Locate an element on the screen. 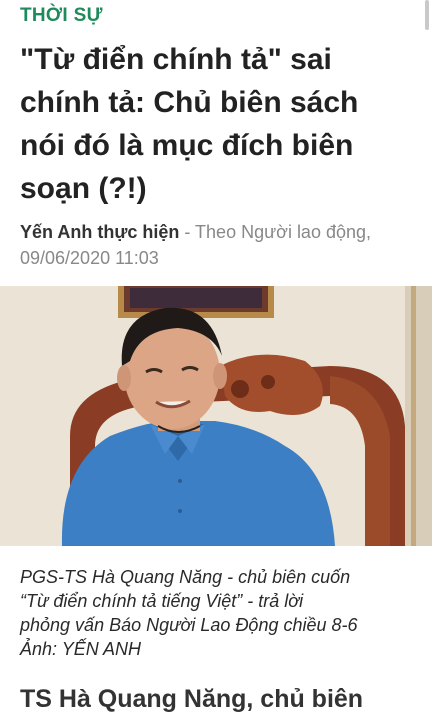 This screenshot has width=432, height=720. section-heading: TS Hà Quang Năng, chủ biên is located at coordinates (192, 699).